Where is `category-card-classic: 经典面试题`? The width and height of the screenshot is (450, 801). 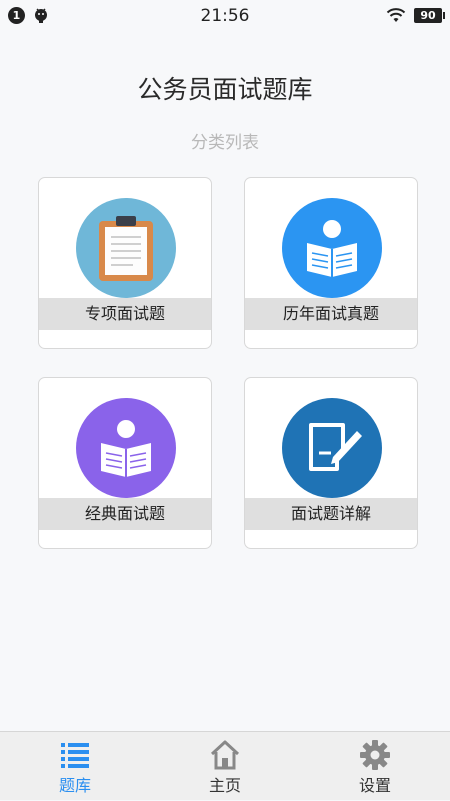
category-card-classic: 经典面试题 is located at coordinates (125, 463).